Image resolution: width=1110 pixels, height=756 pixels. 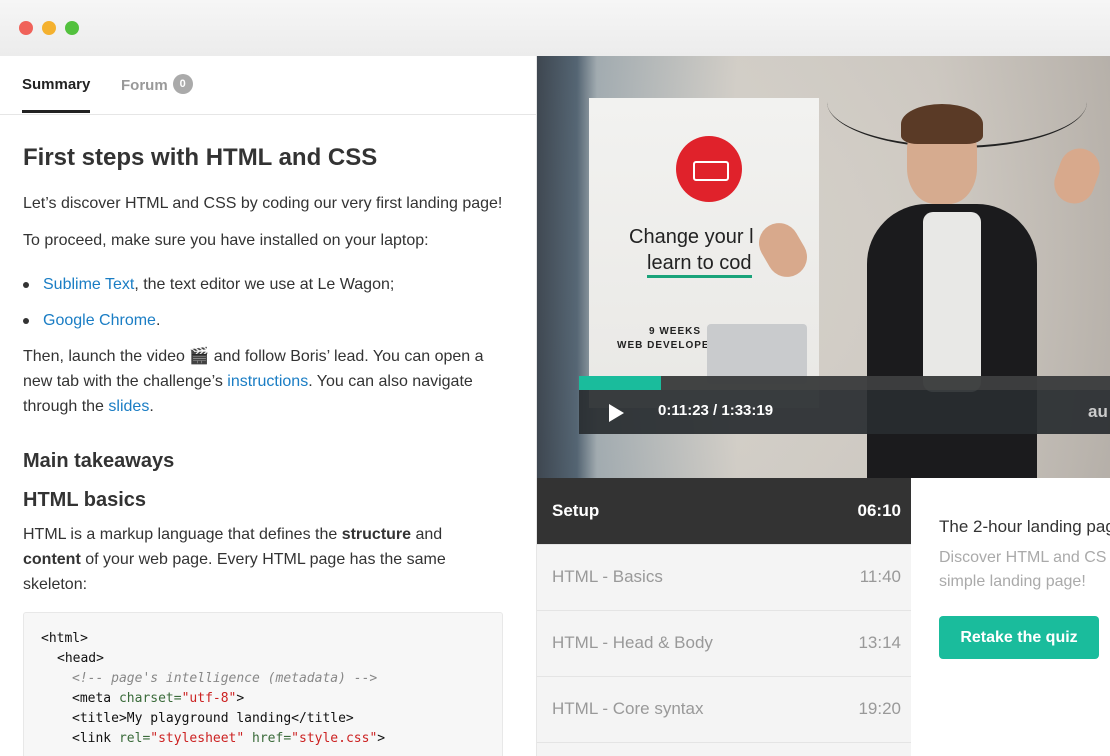 What do you see at coordinates (64, 638) in the screenshot?
I see `code-line: <html>` at bounding box center [64, 638].